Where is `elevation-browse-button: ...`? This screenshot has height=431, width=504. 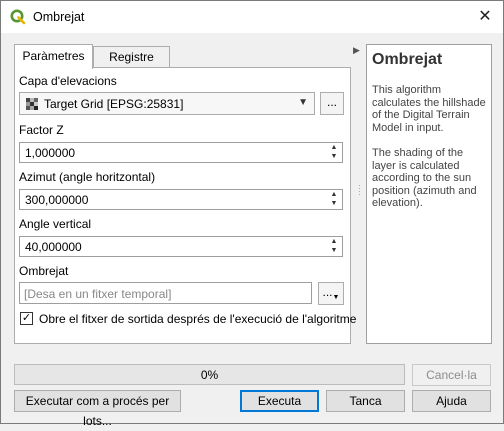 elevation-browse-button: ... is located at coordinates (332, 103).